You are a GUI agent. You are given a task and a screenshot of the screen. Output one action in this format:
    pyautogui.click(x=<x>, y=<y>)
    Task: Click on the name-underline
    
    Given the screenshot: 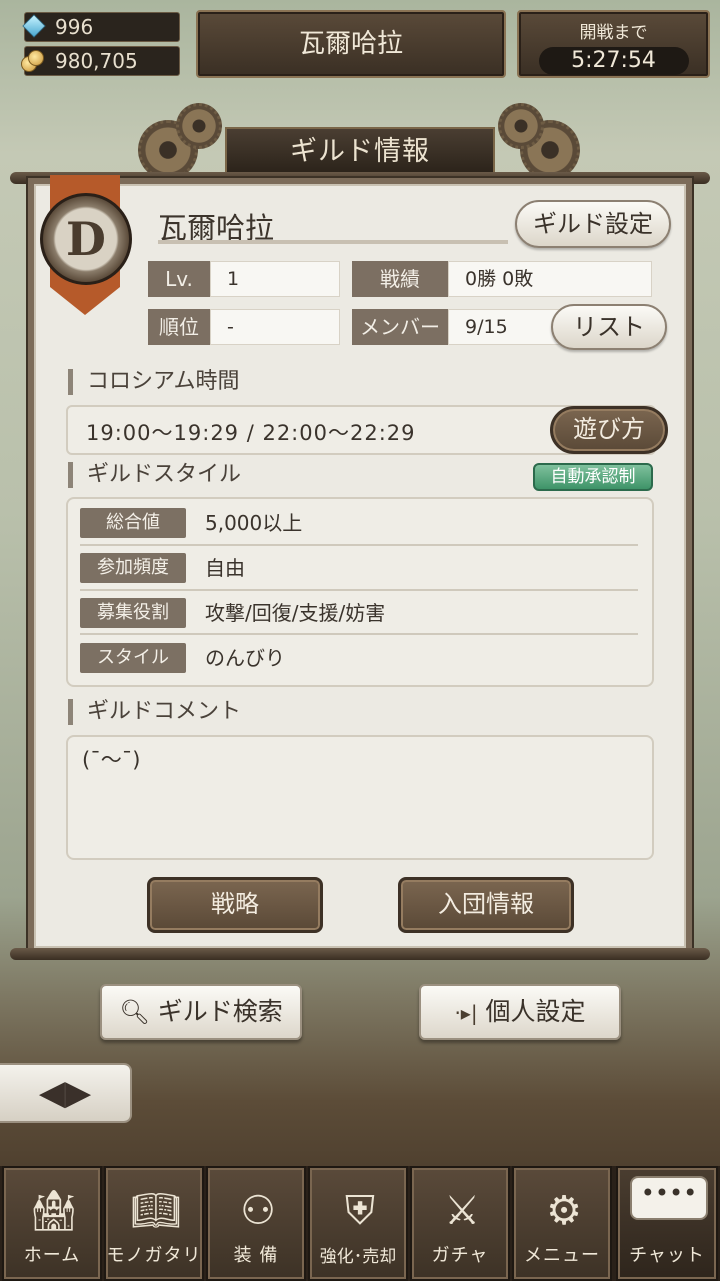 What is the action you would take?
    pyautogui.click(x=333, y=242)
    